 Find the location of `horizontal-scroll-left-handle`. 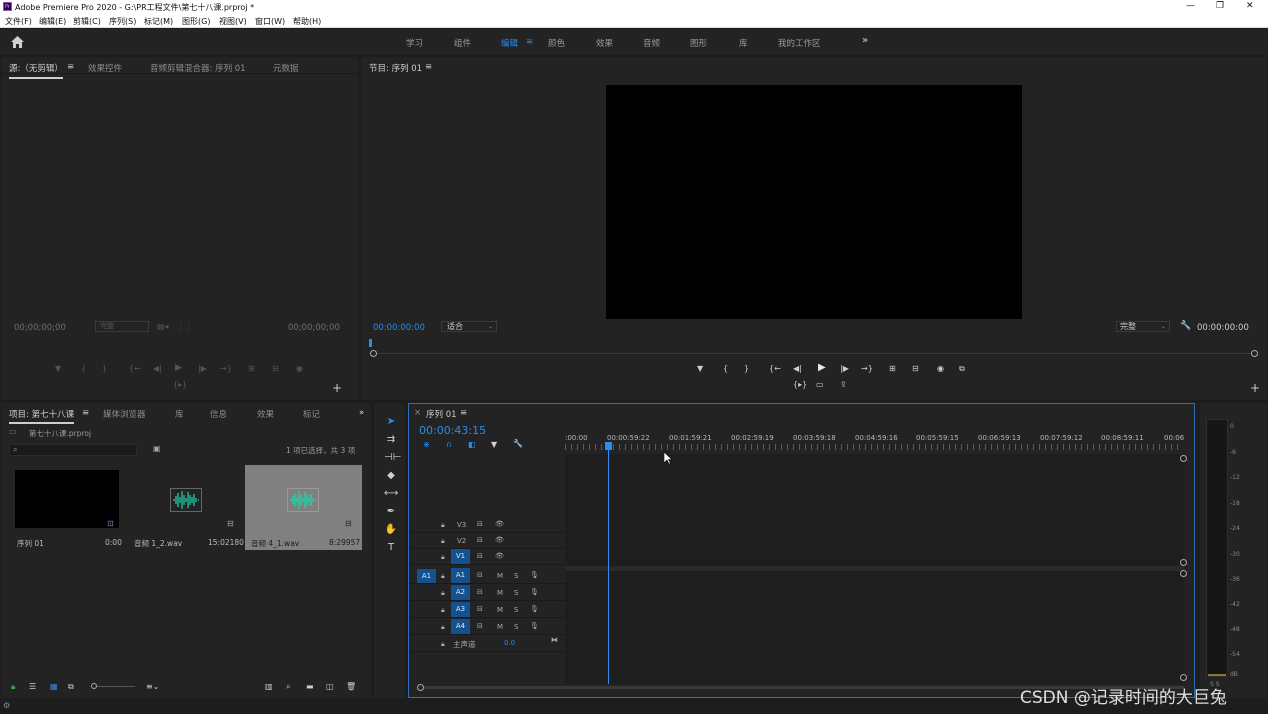

horizontal-scroll-left-handle is located at coordinates (420, 687).